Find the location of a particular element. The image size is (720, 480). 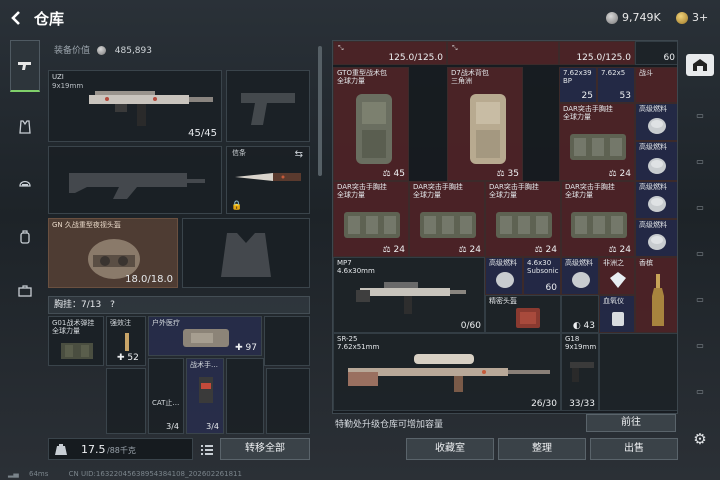

item-name: MP7 is located at coordinates (344, 263).